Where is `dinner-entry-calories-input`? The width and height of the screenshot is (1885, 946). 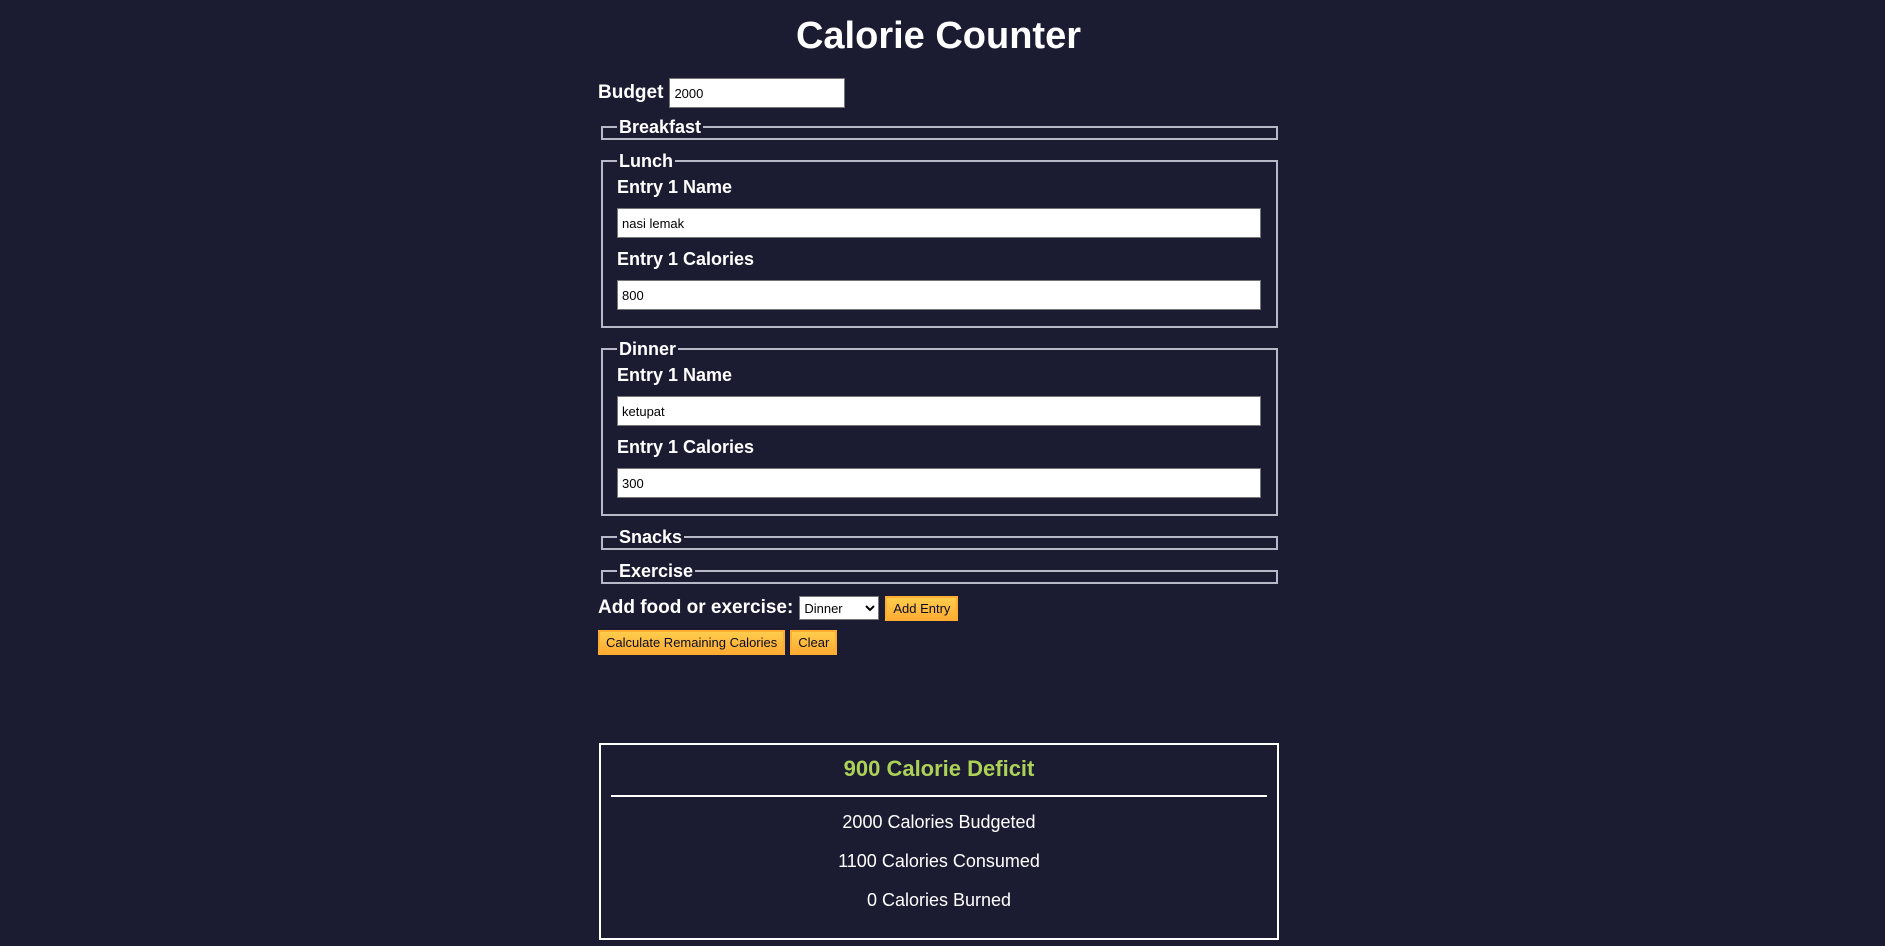
dinner-entry-calories-input is located at coordinates (939, 483).